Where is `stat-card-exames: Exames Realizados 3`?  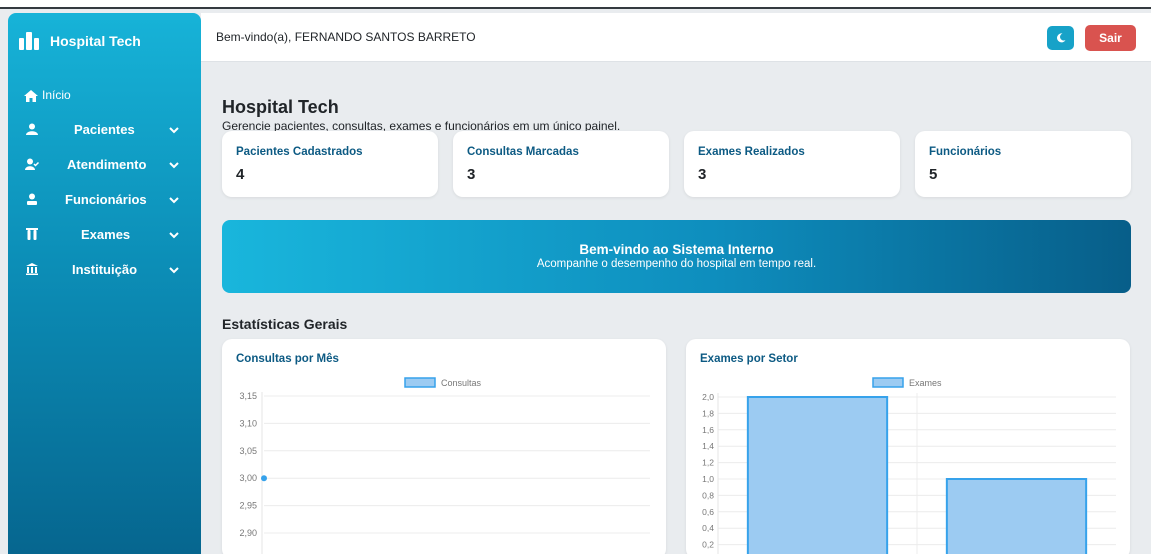
stat-card-exames: Exames Realizados 3 is located at coordinates (792, 164).